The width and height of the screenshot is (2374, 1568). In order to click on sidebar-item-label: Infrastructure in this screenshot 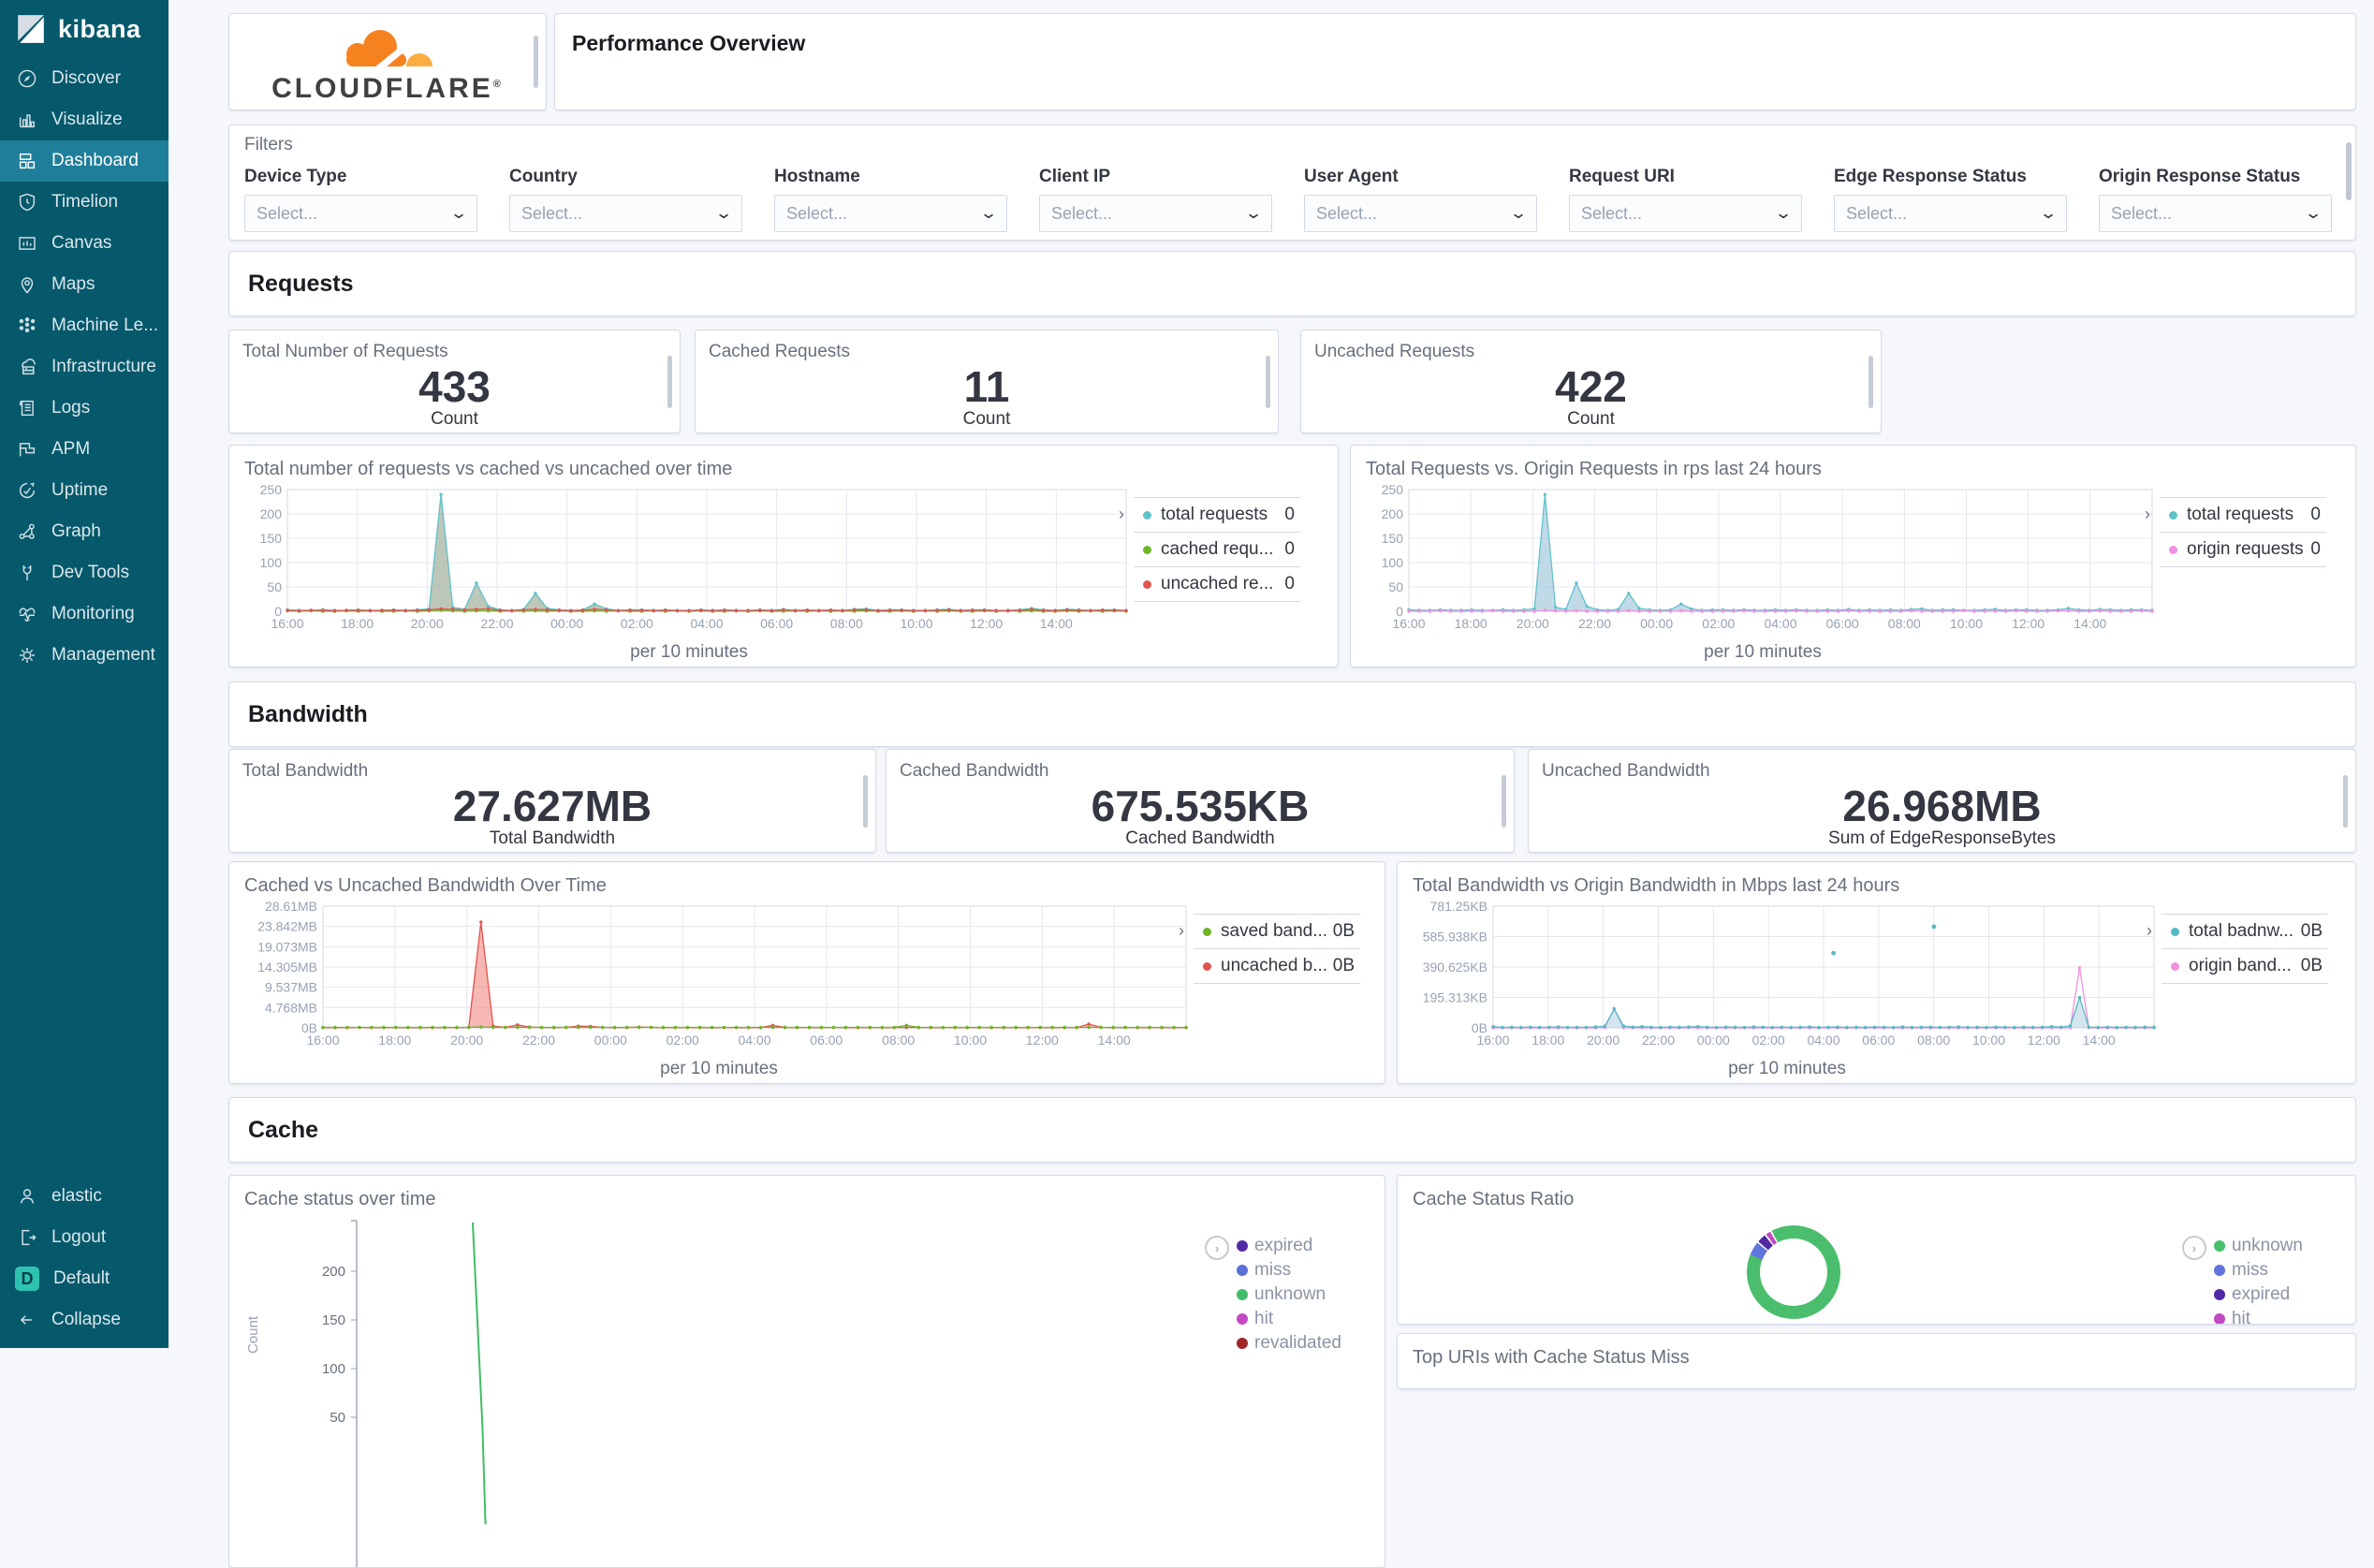, I will do `click(103, 366)`.